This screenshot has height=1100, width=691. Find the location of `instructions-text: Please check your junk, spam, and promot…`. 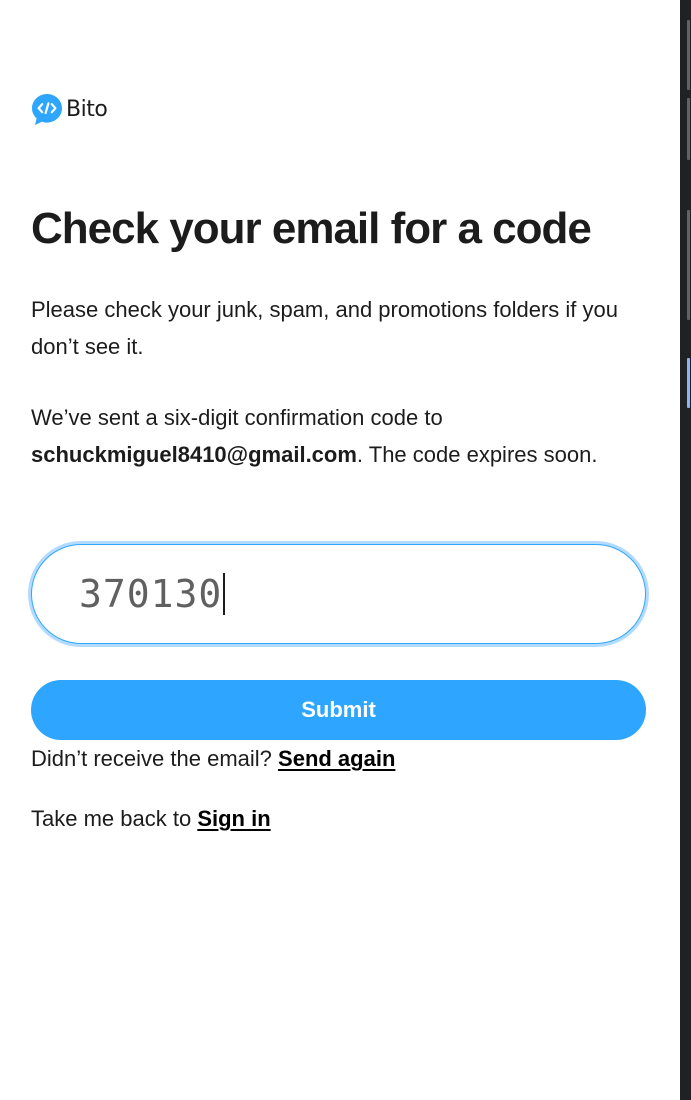

instructions-text: Please check your junk, spam, and promot… is located at coordinates (324, 328).